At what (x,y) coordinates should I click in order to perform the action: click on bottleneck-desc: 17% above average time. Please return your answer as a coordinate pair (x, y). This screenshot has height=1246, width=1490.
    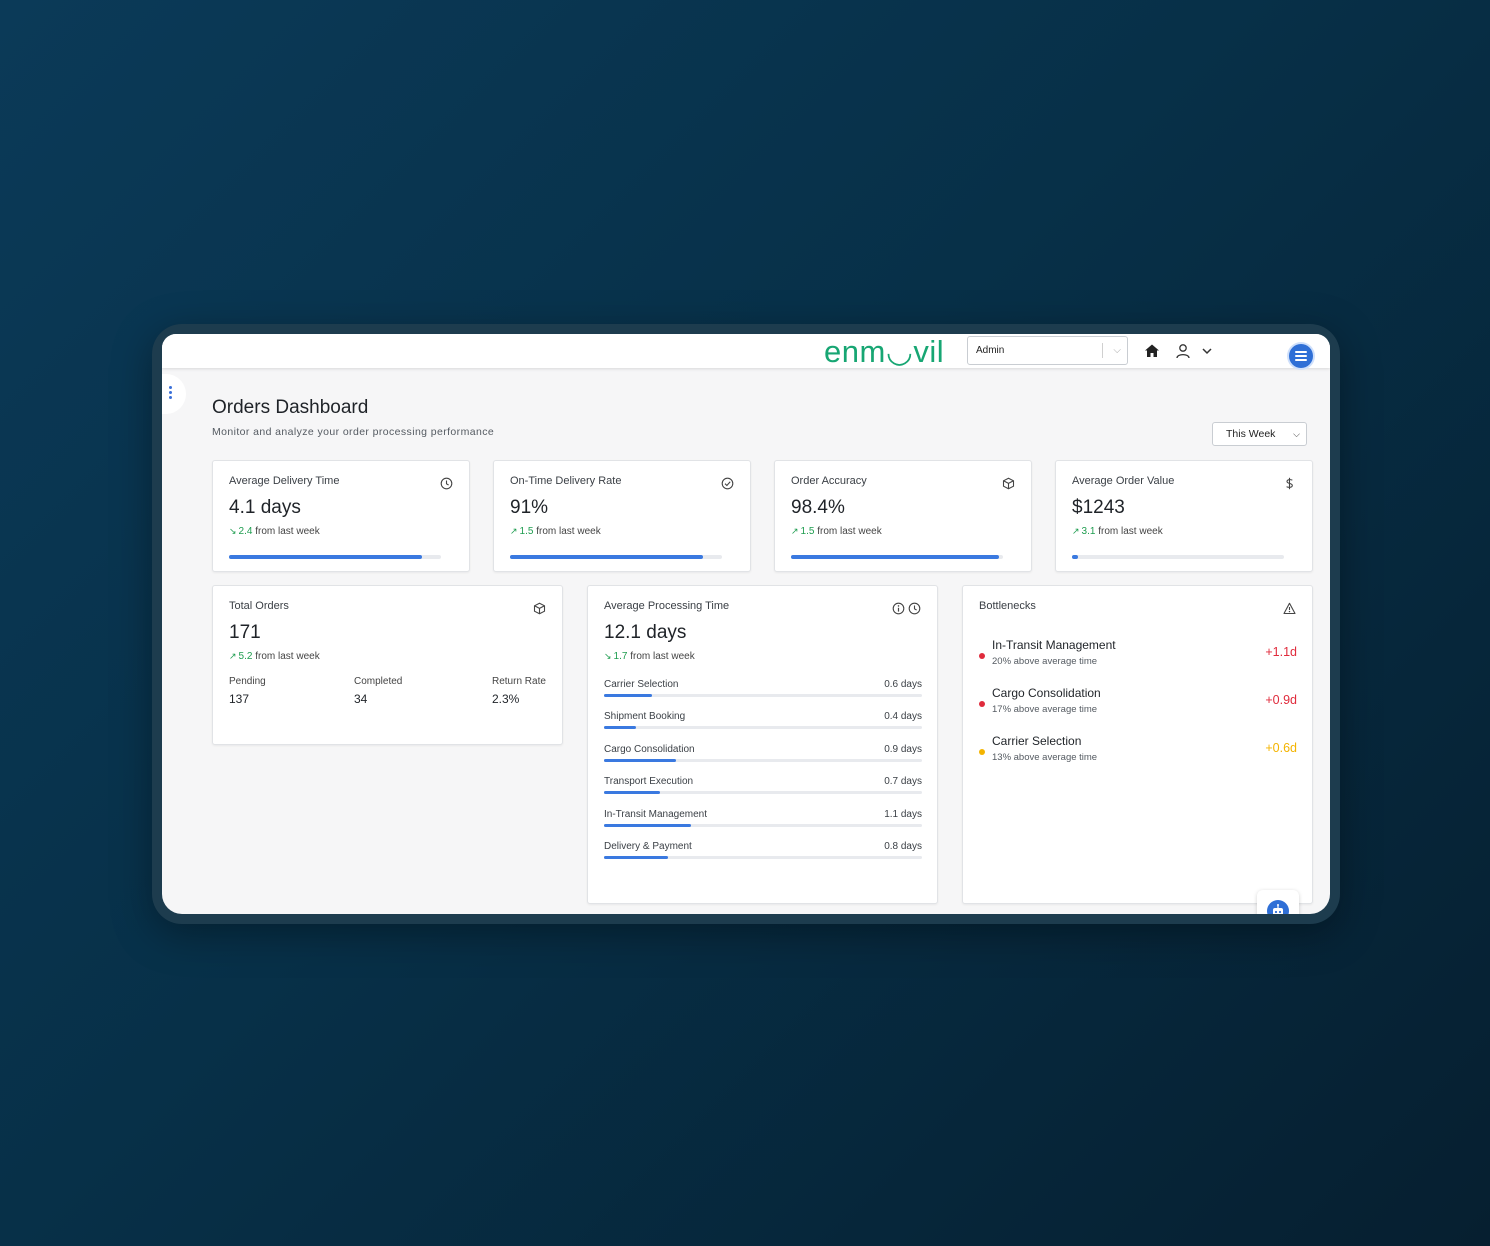
    Looking at the image, I should click on (1045, 709).